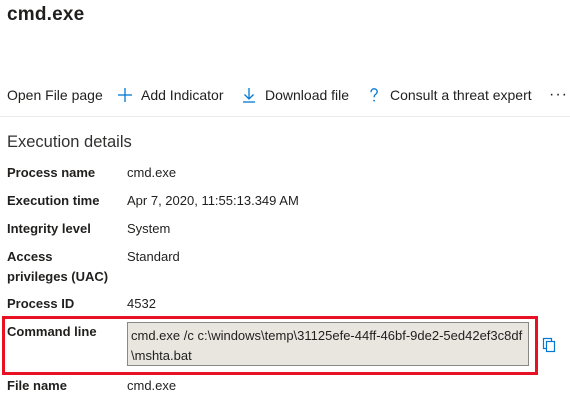 This screenshot has height=399, width=570. Describe the element at coordinates (549, 345) in the screenshot. I see `copy-icon` at that location.